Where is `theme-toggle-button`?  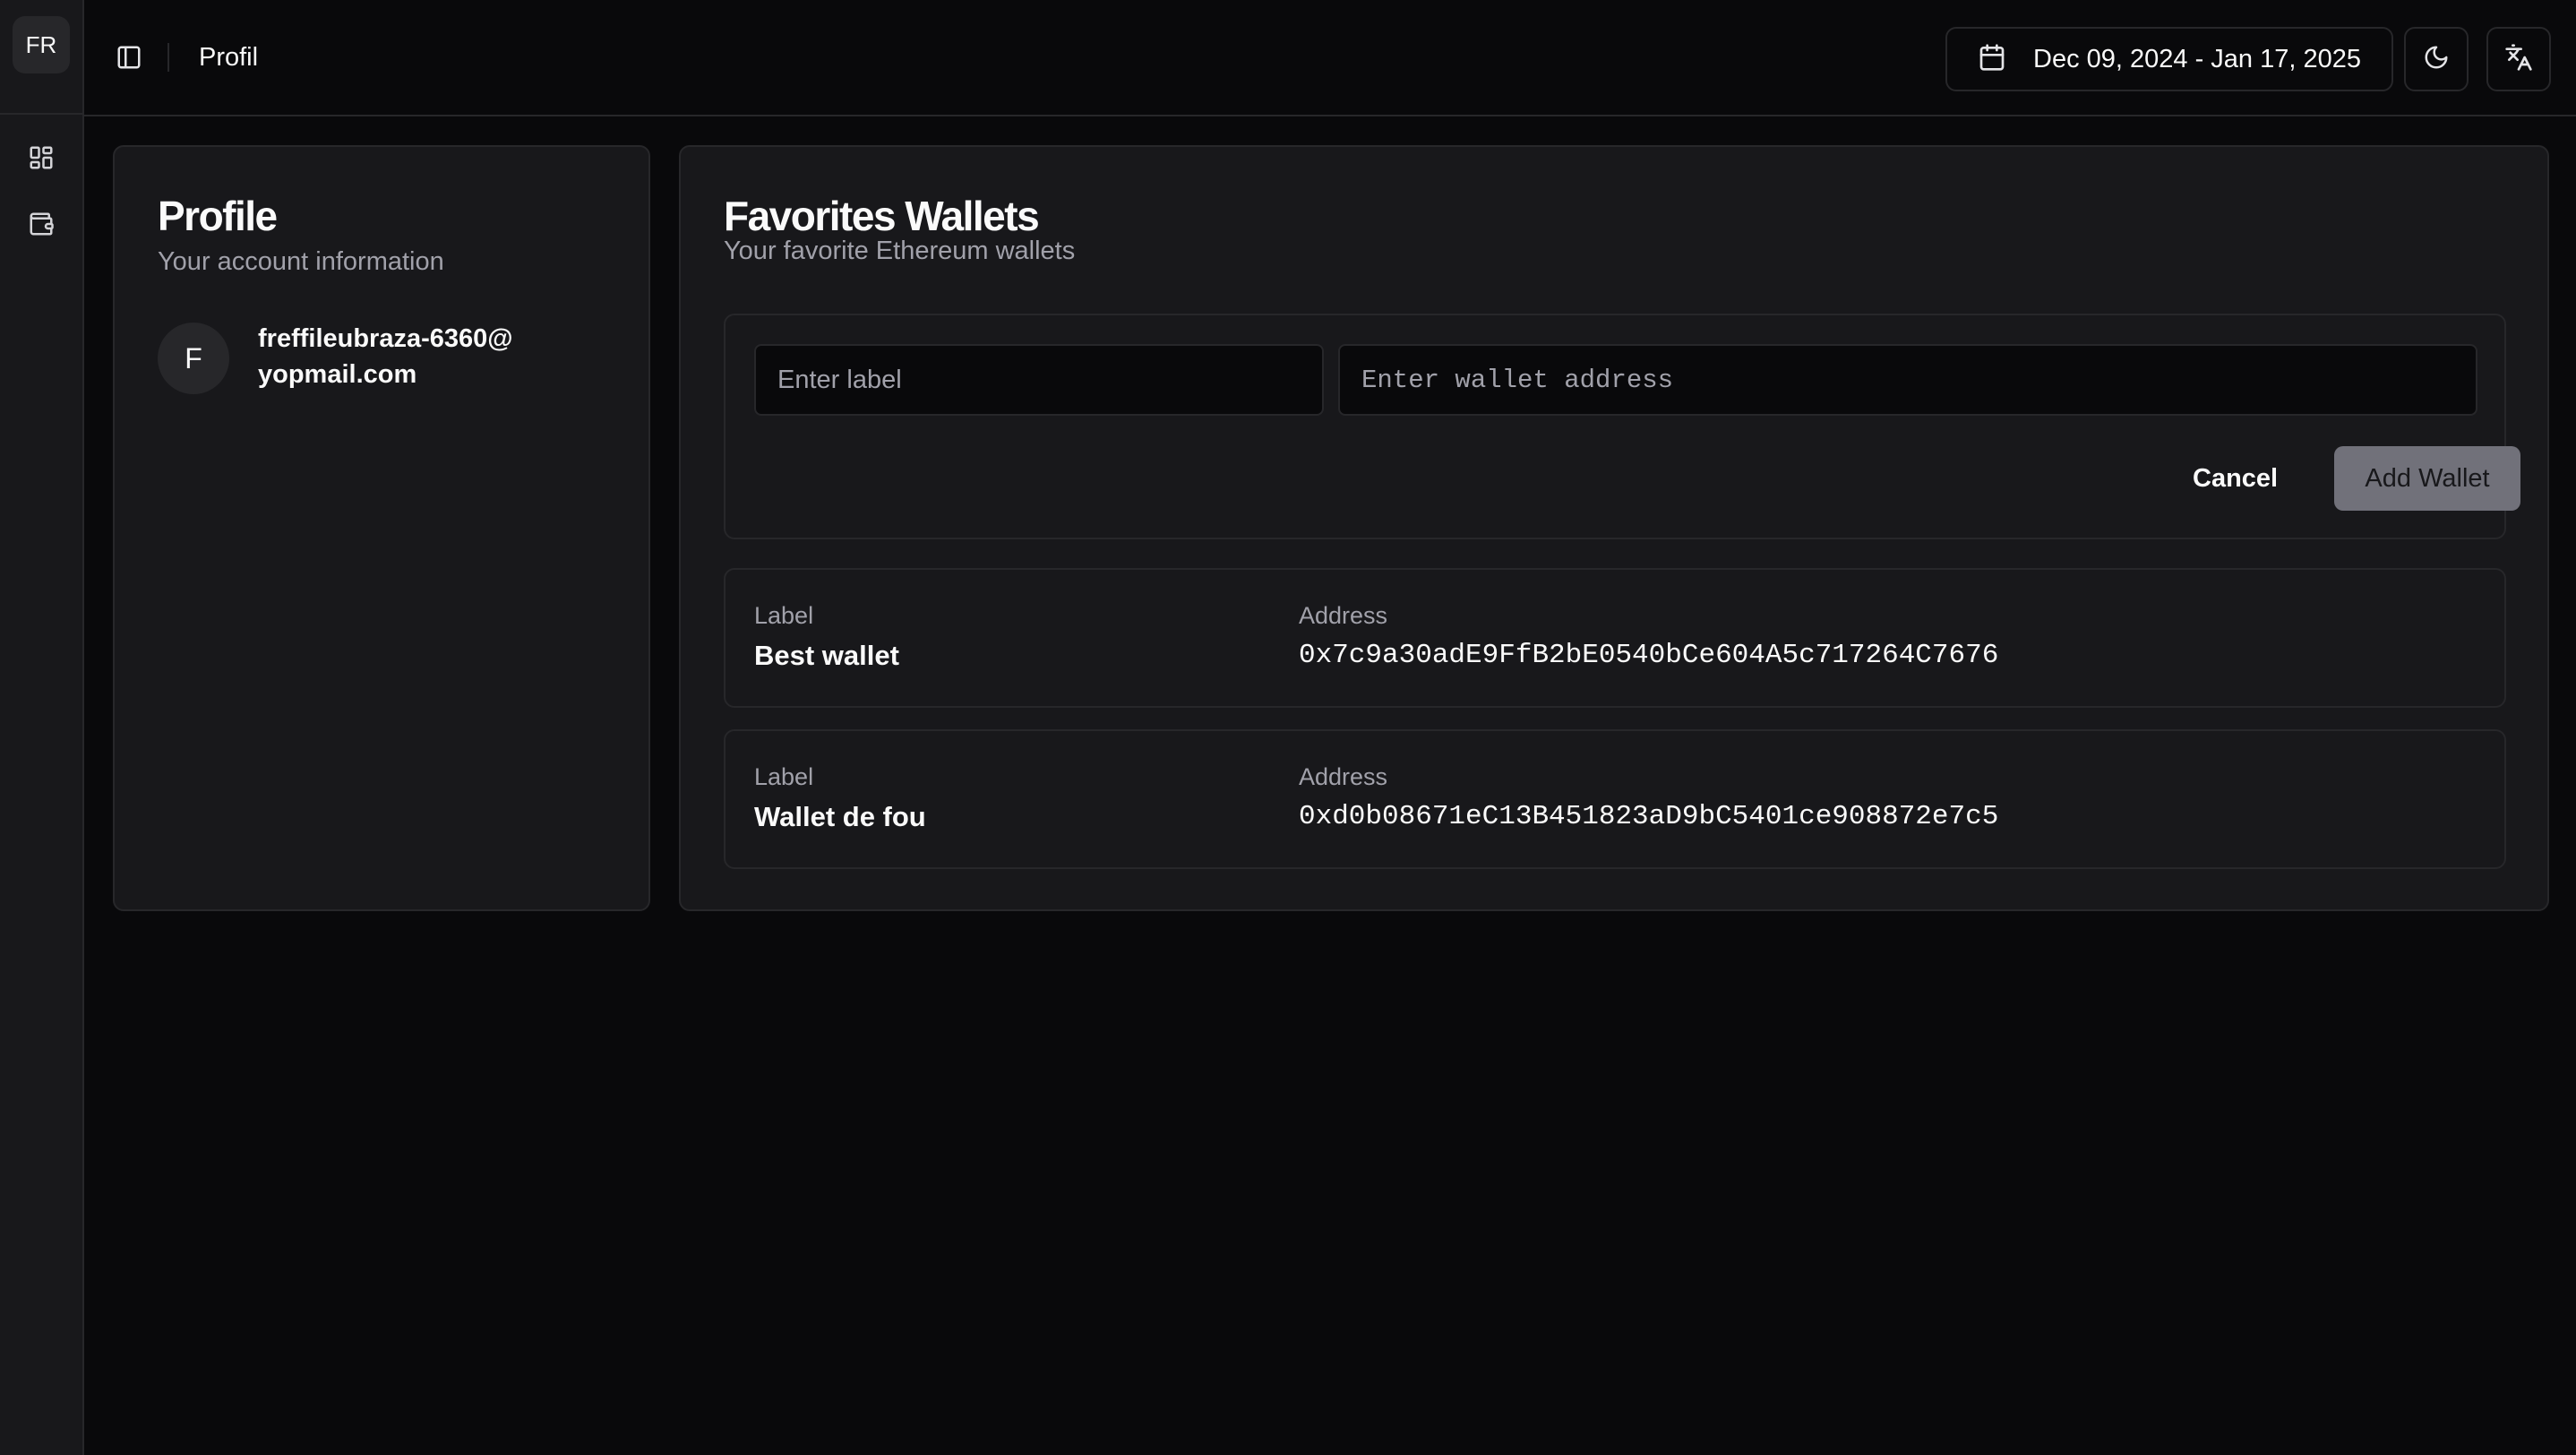
theme-toggle-button is located at coordinates (2436, 59).